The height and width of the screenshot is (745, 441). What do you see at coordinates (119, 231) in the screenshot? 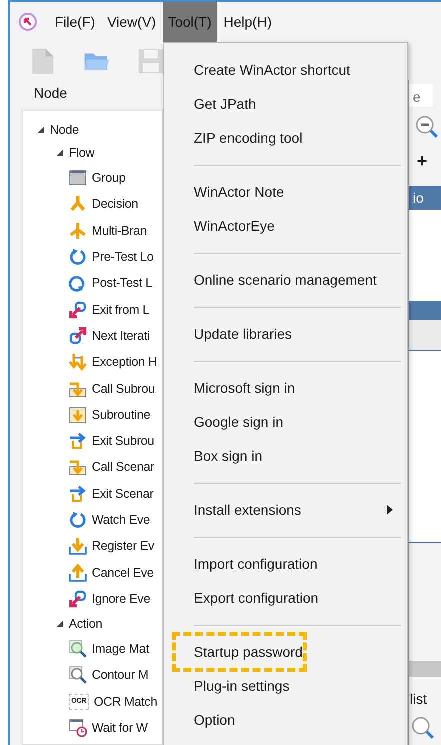
I see `tree-item: Multi-Bran` at bounding box center [119, 231].